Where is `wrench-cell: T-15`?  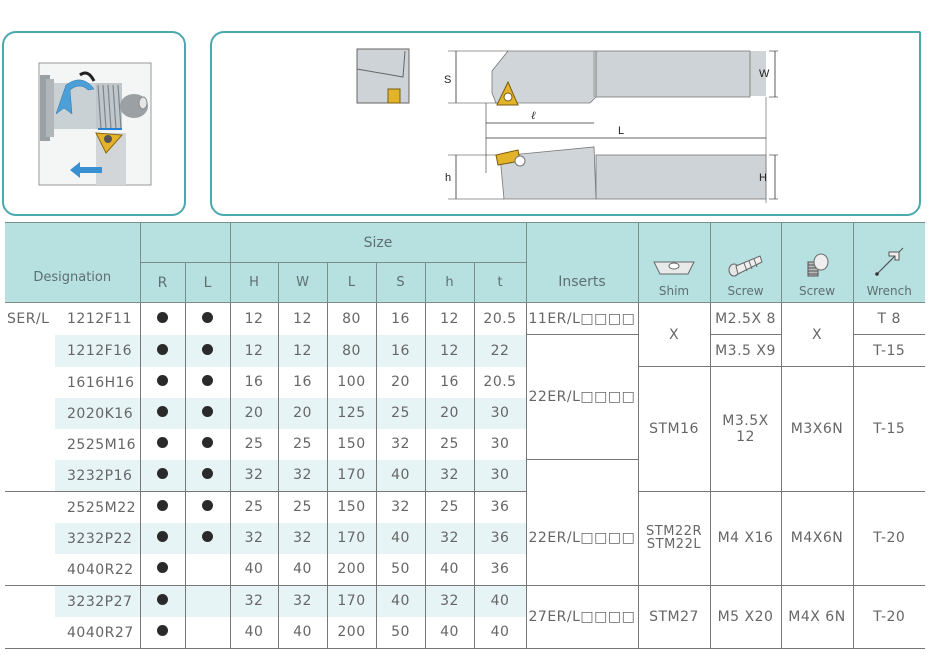 wrench-cell: T-15 is located at coordinates (888, 350).